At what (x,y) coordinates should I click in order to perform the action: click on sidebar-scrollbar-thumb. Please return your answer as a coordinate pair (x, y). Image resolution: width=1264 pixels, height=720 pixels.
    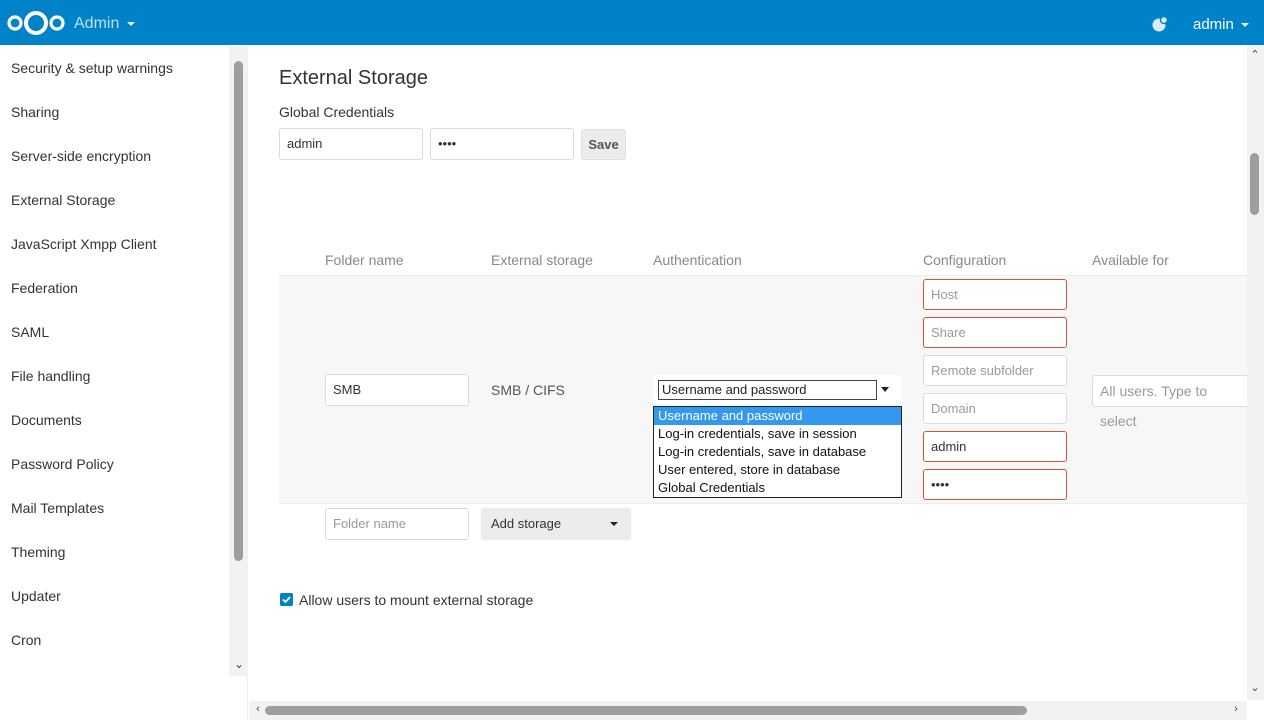
    Looking at the image, I should click on (238, 311).